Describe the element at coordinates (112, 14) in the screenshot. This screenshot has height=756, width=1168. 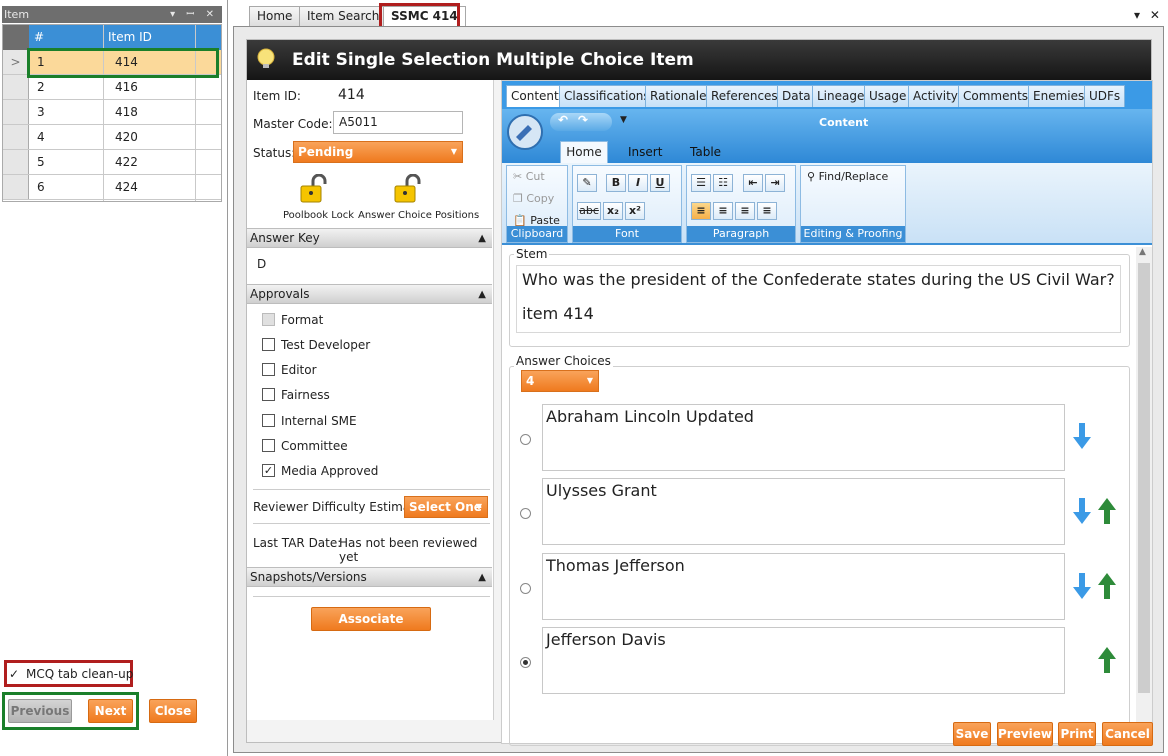
I see `item-panel-titlebar: Item ▾ ꟷ ✕` at that location.